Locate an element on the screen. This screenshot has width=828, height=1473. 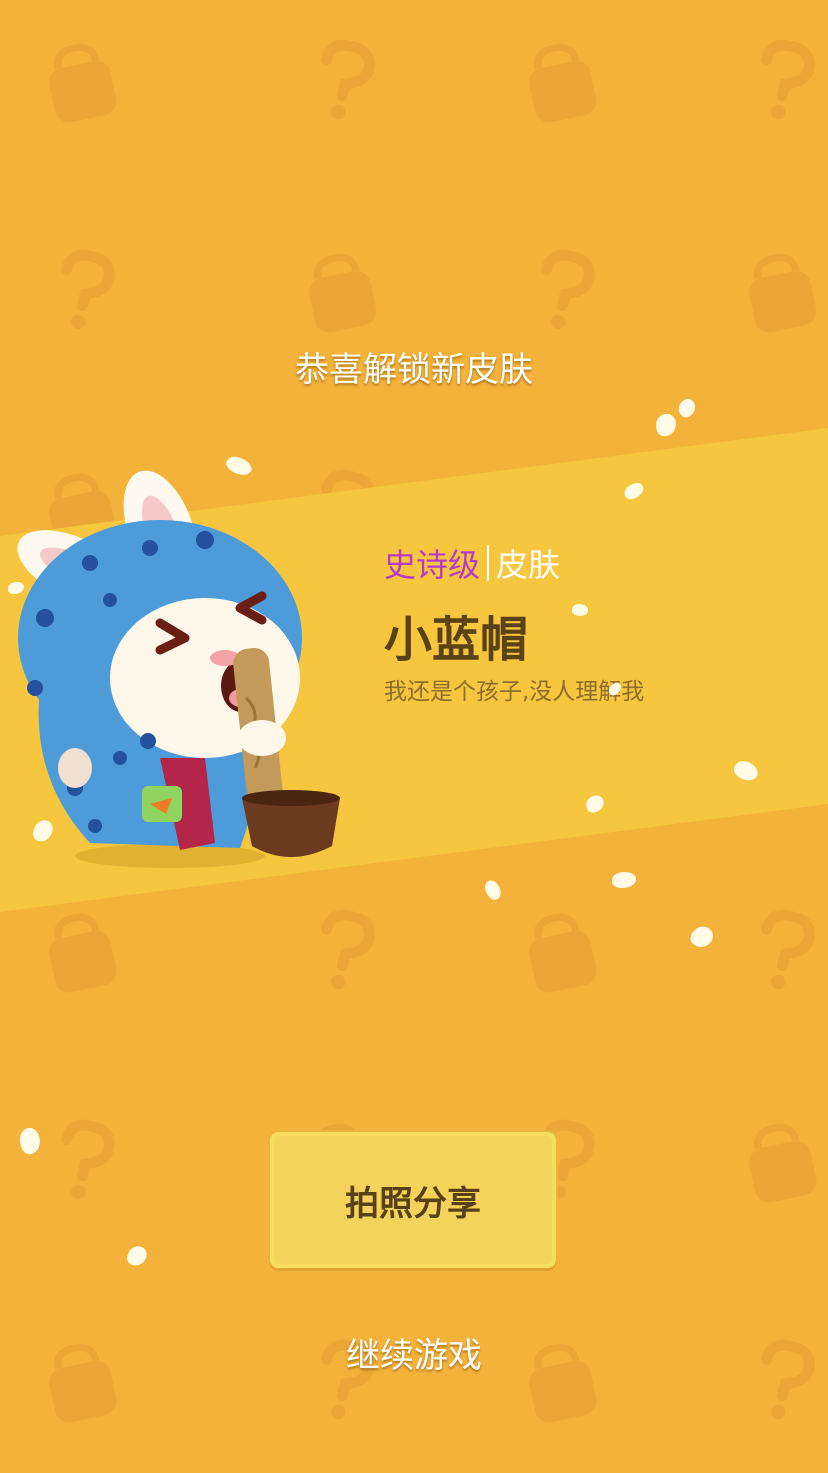
rabbit-blue-hood-illustration is located at coordinates (178, 669).